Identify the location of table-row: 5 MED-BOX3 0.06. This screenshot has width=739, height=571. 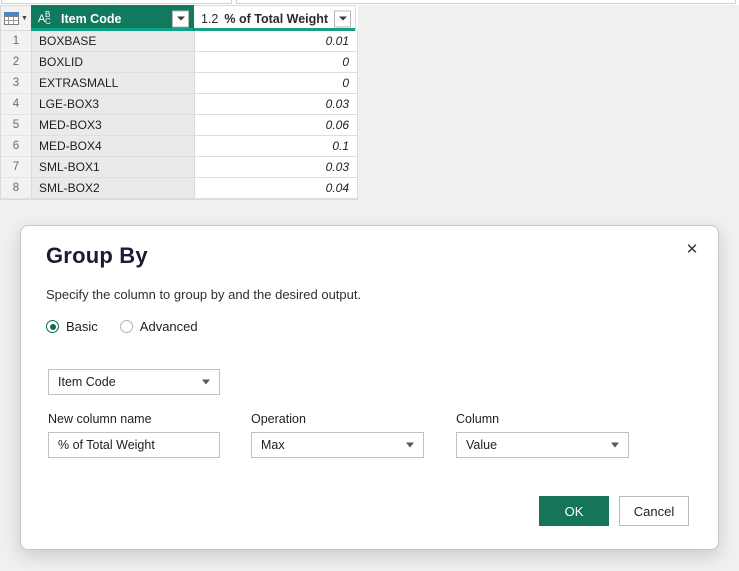
(179, 125).